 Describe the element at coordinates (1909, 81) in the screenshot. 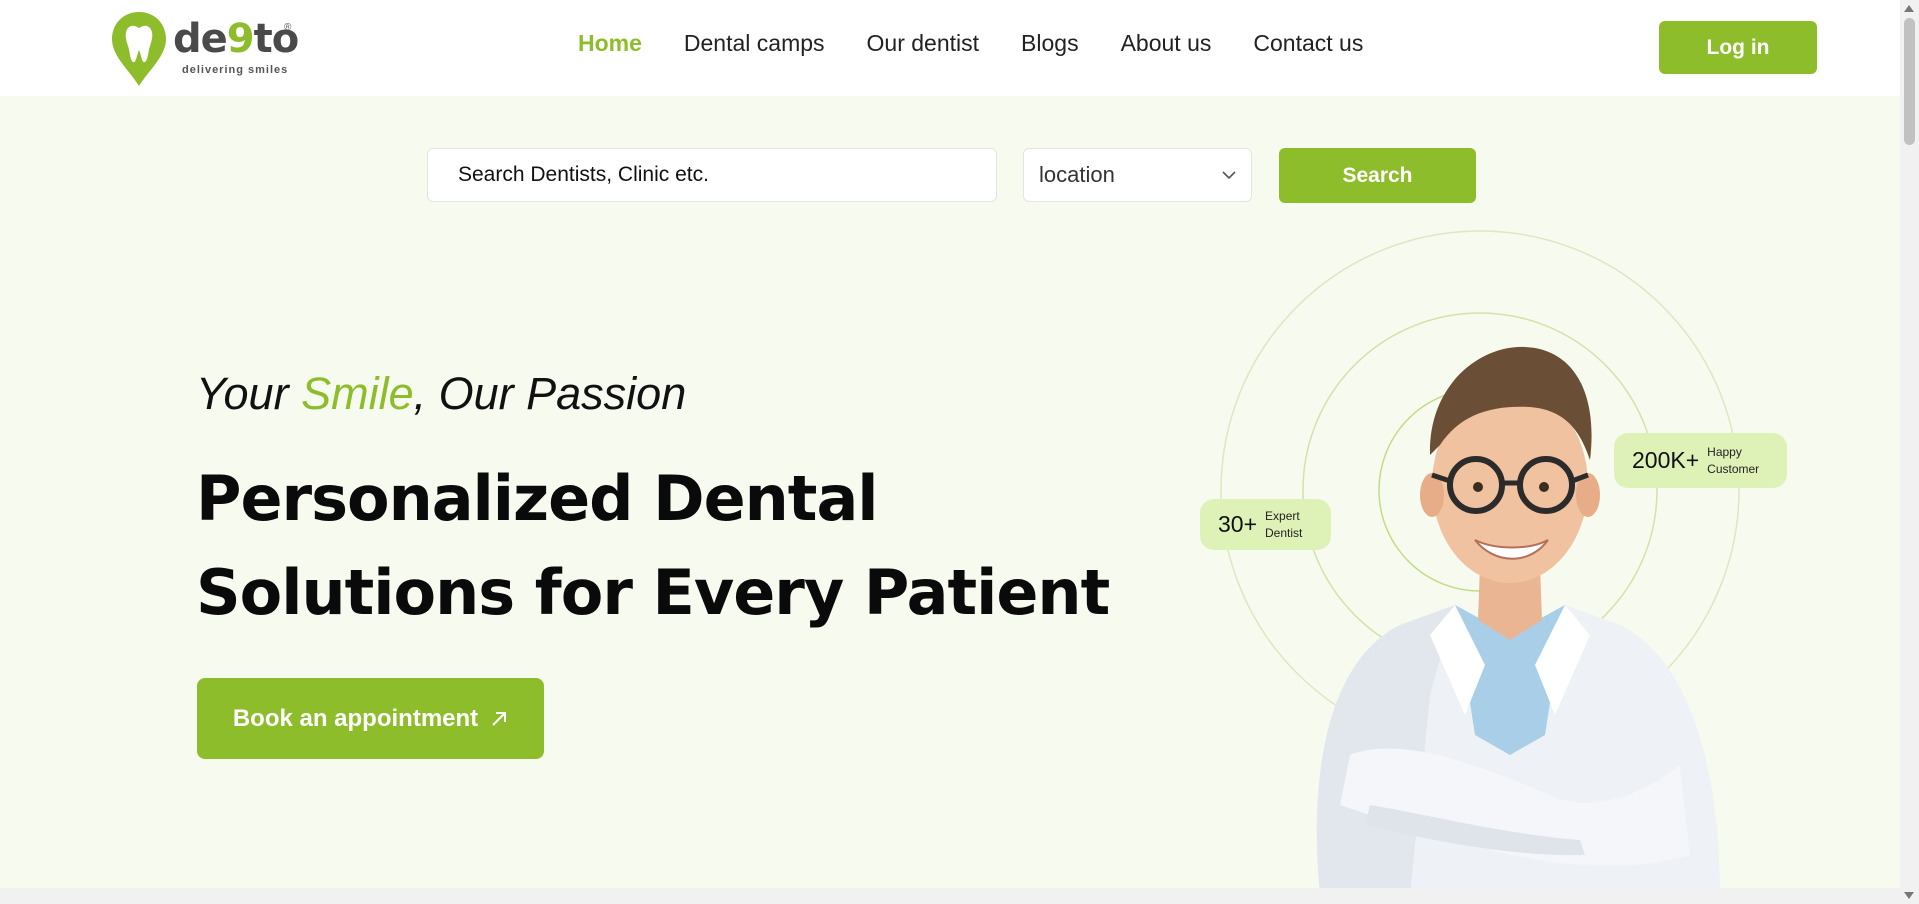

I see `scroll-thumb` at that location.